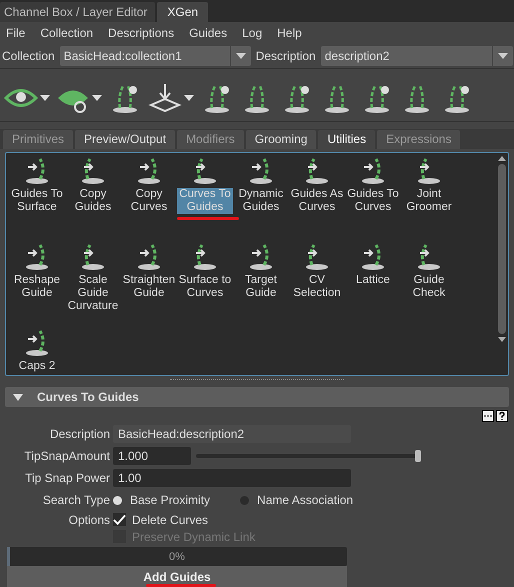 The height and width of the screenshot is (587, 514). I want to click on tool-label: CV Selection, so click(317, 287).